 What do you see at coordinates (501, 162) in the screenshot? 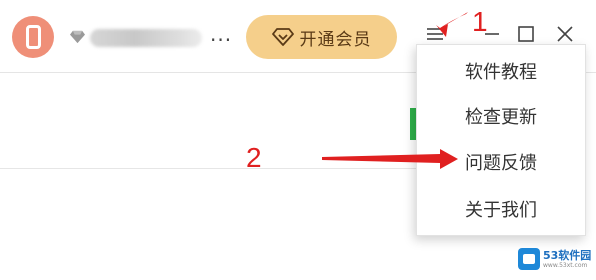
I see `menu-item-feedback: 问题反馈` at bounding box center [501, 162].